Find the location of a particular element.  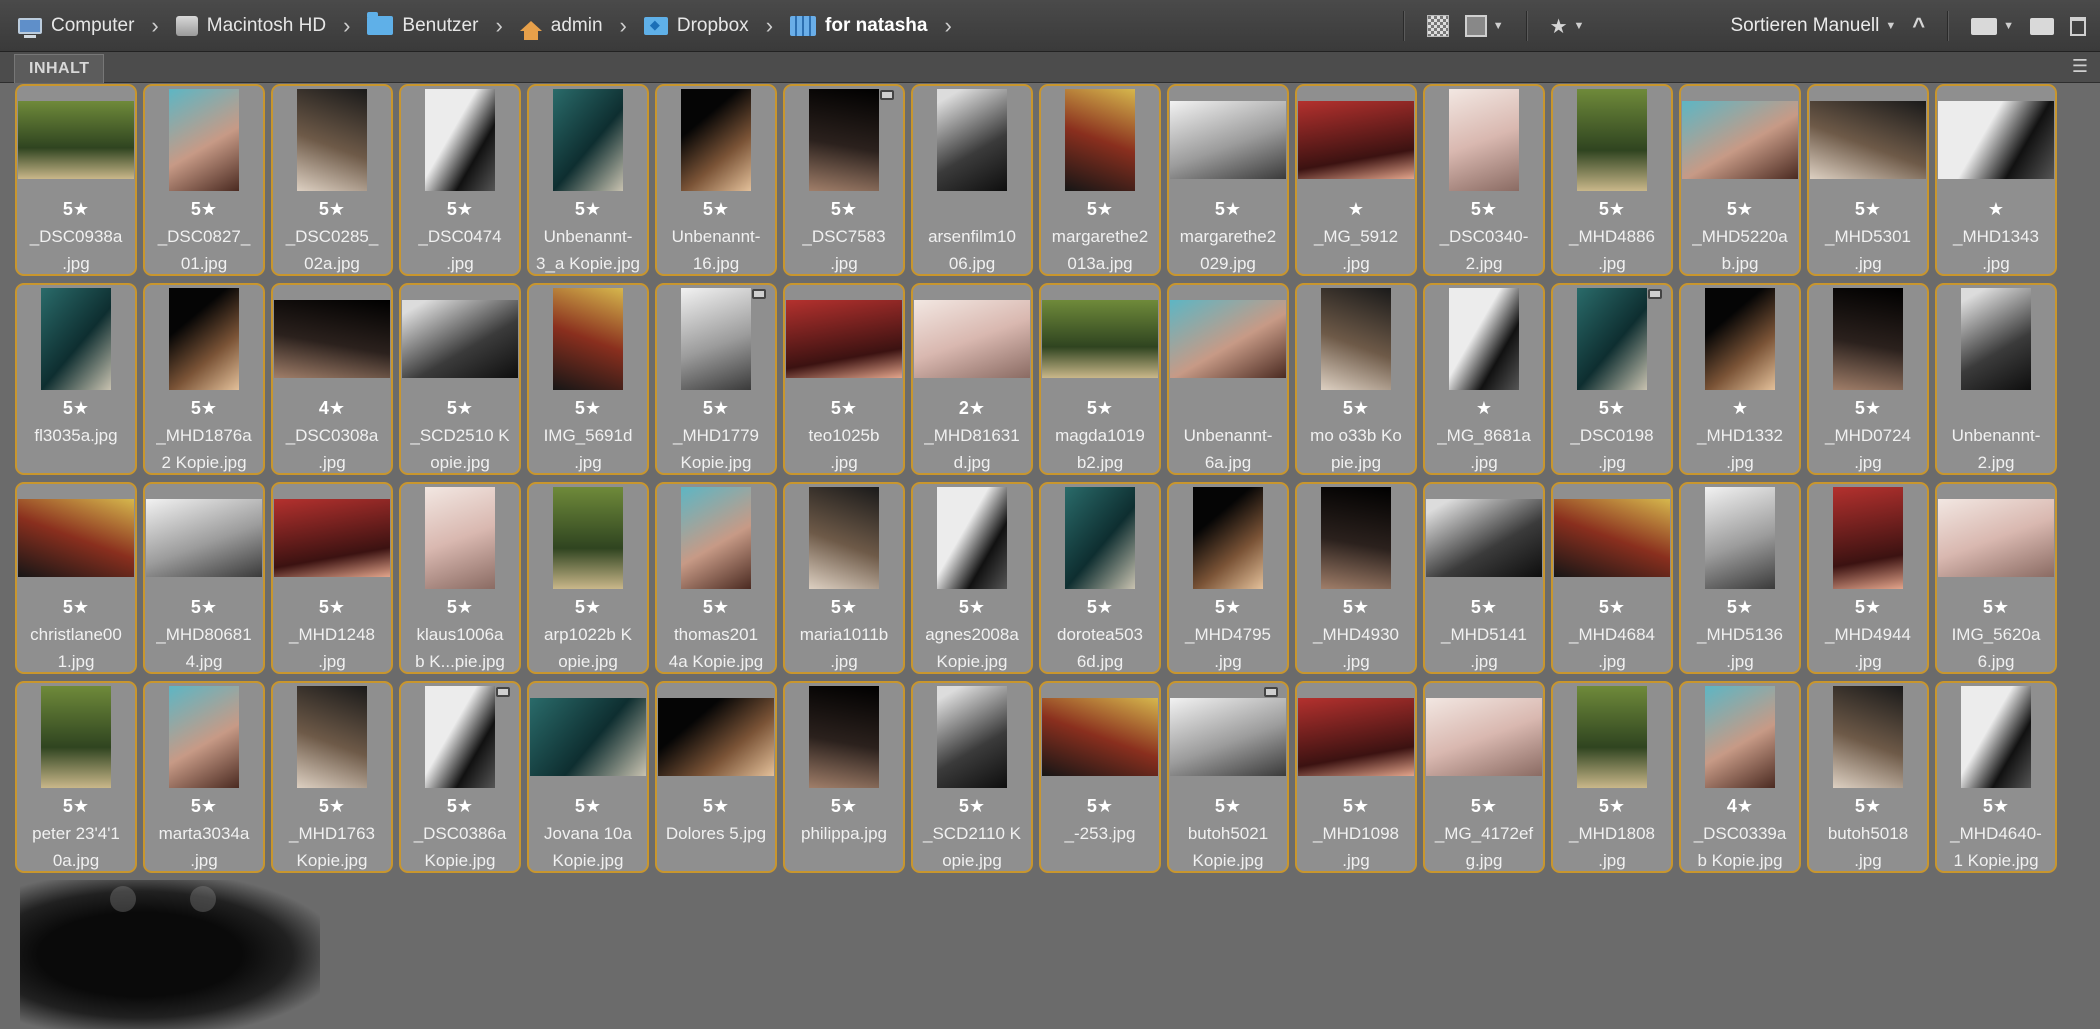

thumbnail-item: 5★ _MHD4795 .jpg is located at coordinates (1228, 578).